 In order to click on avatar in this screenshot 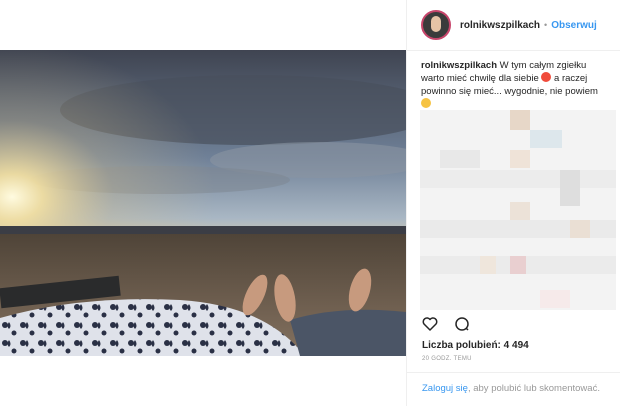, I will do `click(436, 25)`.